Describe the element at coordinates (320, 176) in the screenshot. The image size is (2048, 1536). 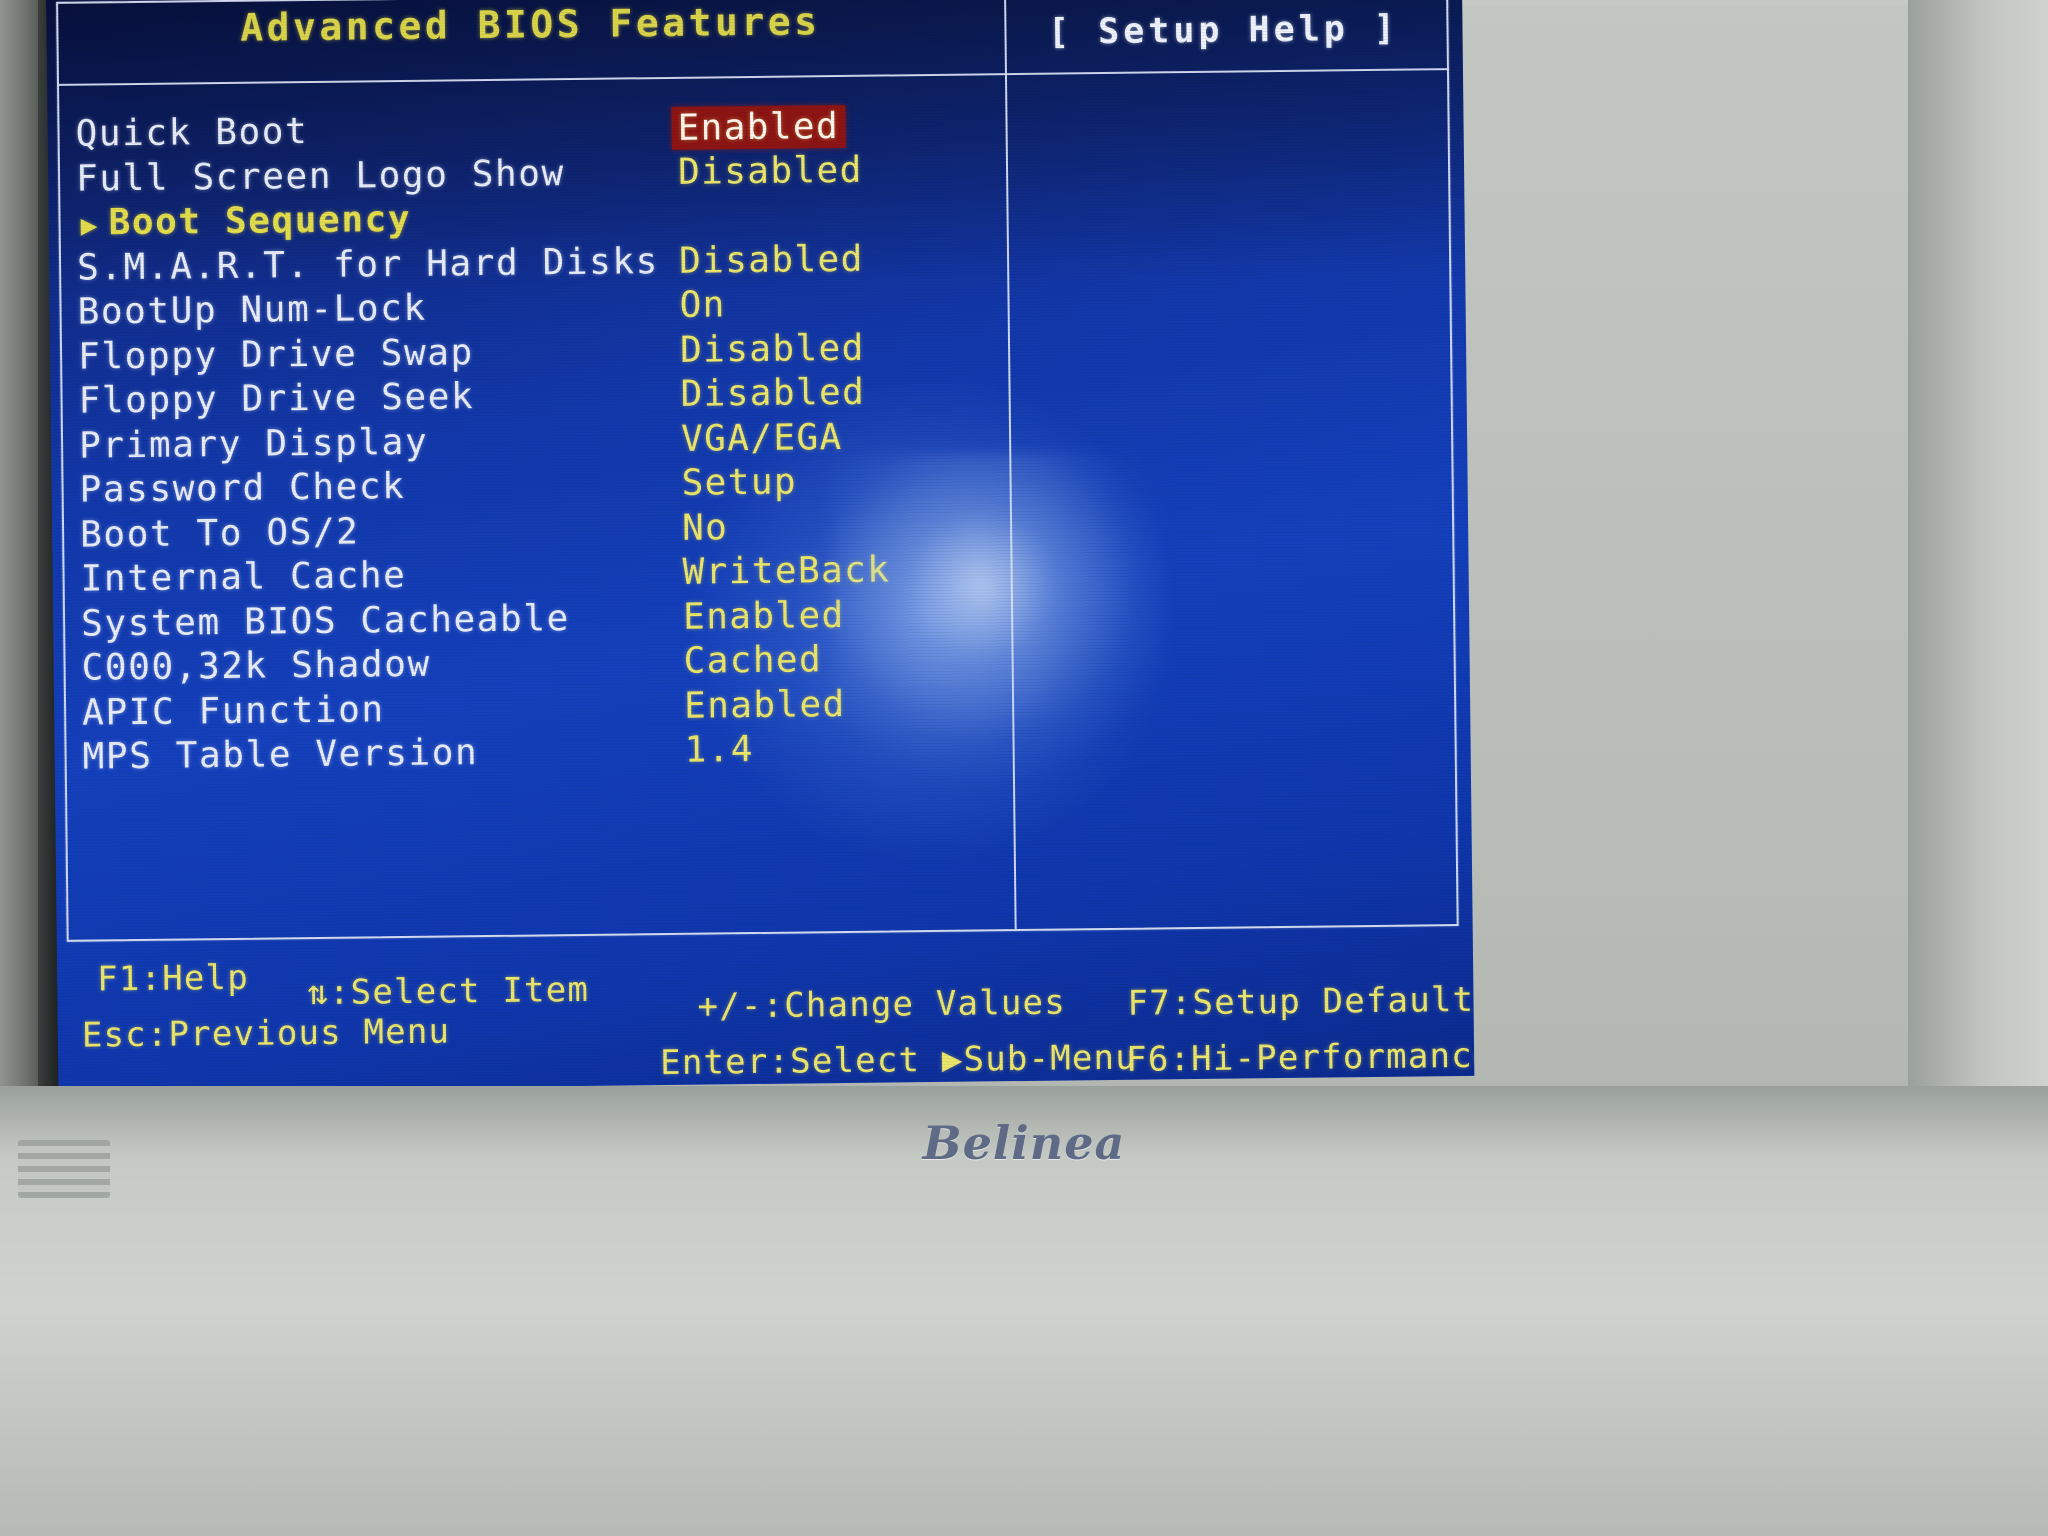
I see `setting-label: Full Screen Logo Show` at that location.